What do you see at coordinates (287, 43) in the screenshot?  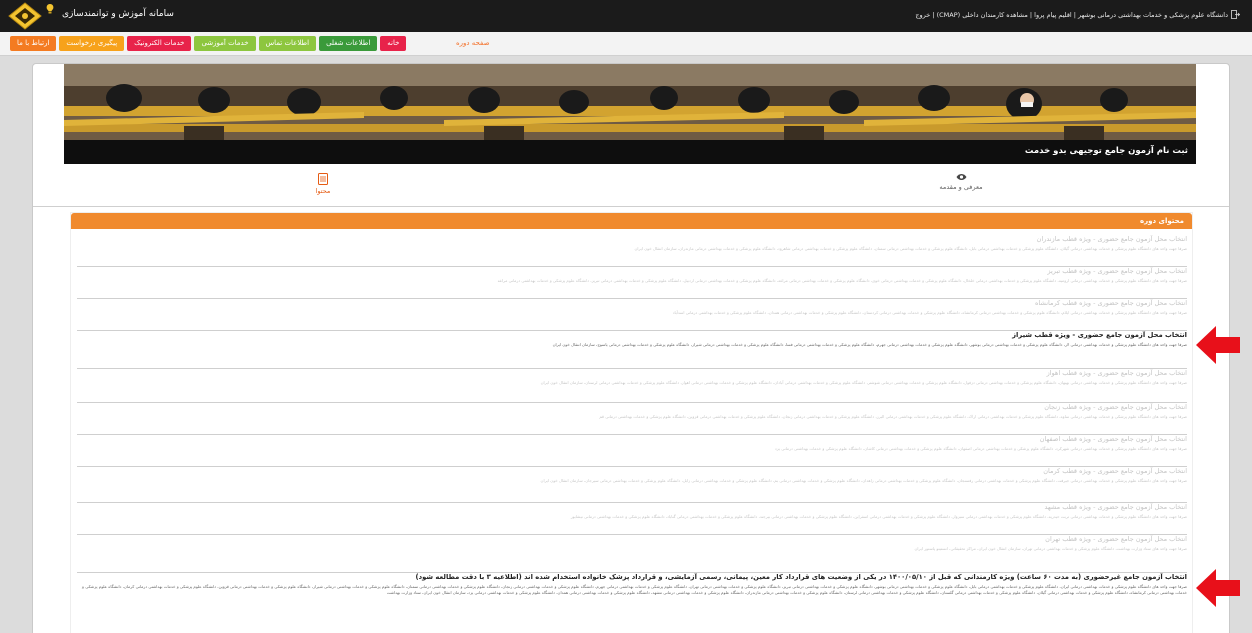 I see `menu-button: اطلاعات تماس` at bounding box center [287, 43].